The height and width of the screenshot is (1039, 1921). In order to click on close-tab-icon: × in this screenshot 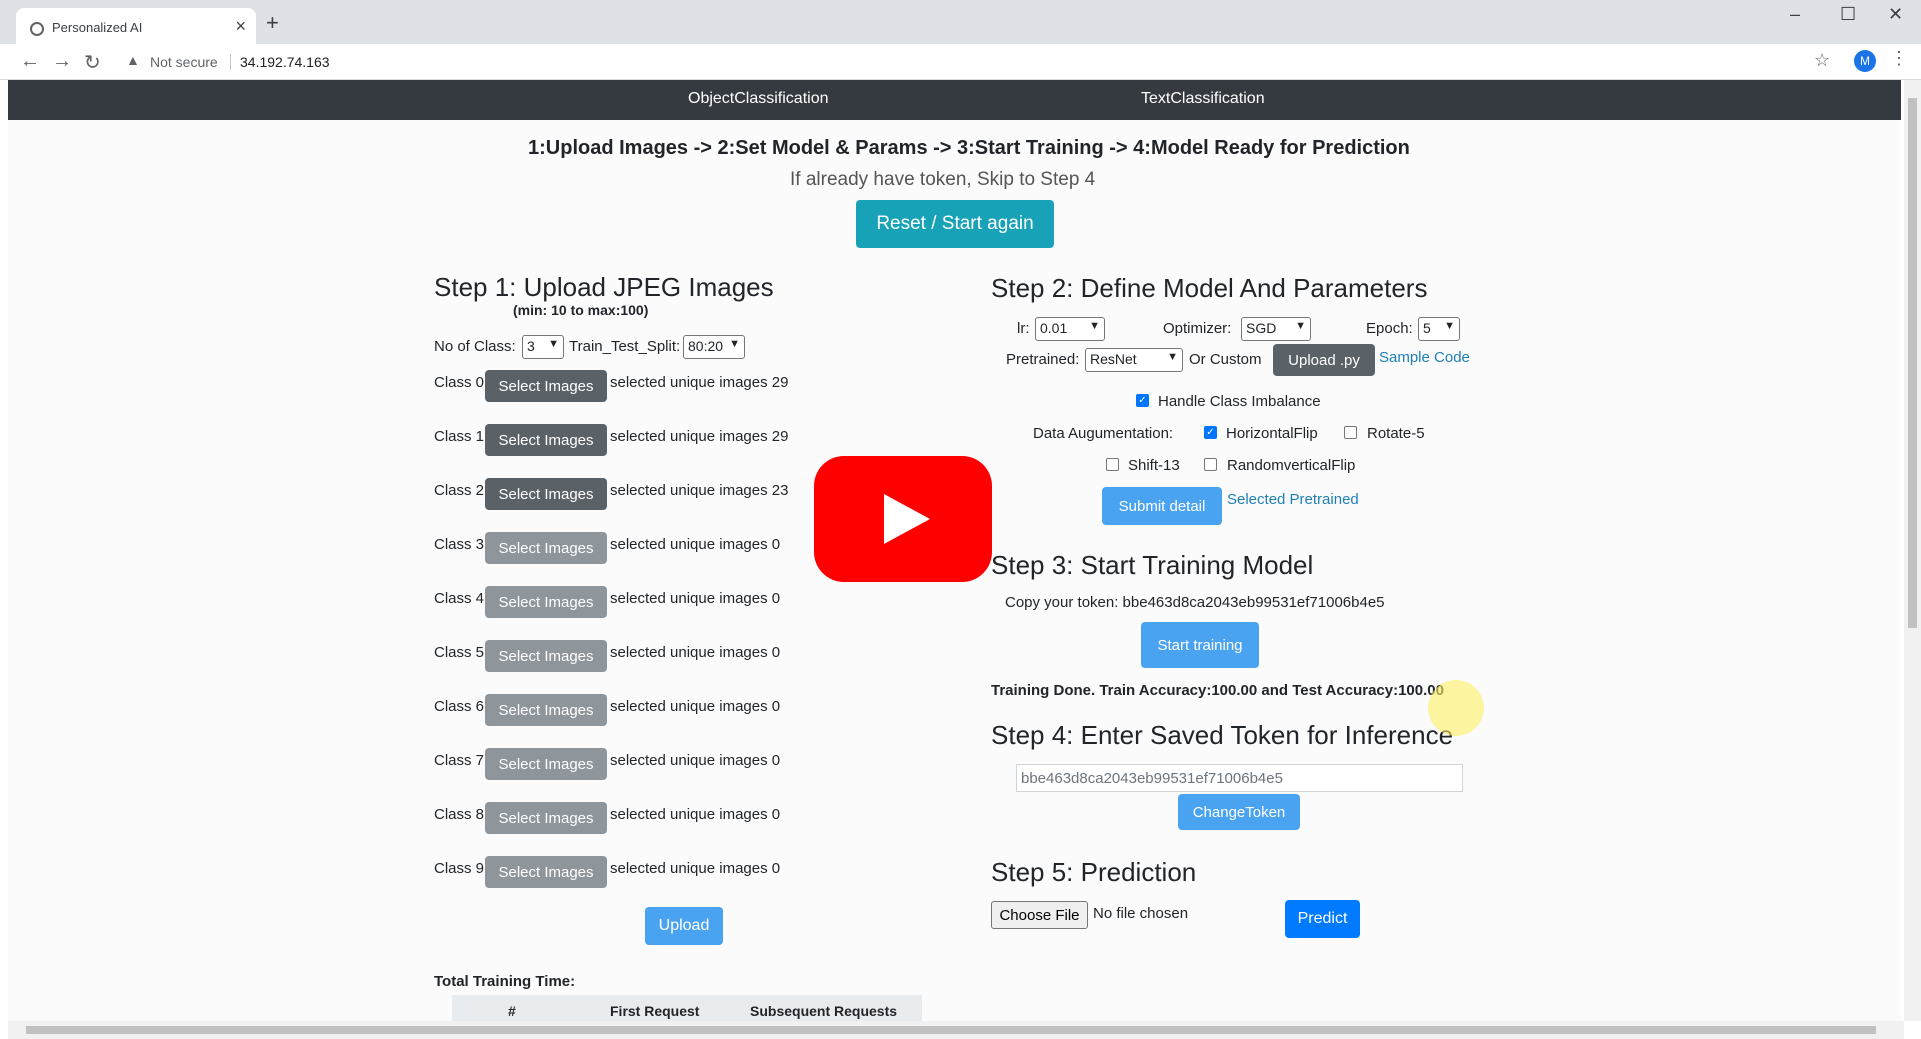, I will do `click(240, 26)`.